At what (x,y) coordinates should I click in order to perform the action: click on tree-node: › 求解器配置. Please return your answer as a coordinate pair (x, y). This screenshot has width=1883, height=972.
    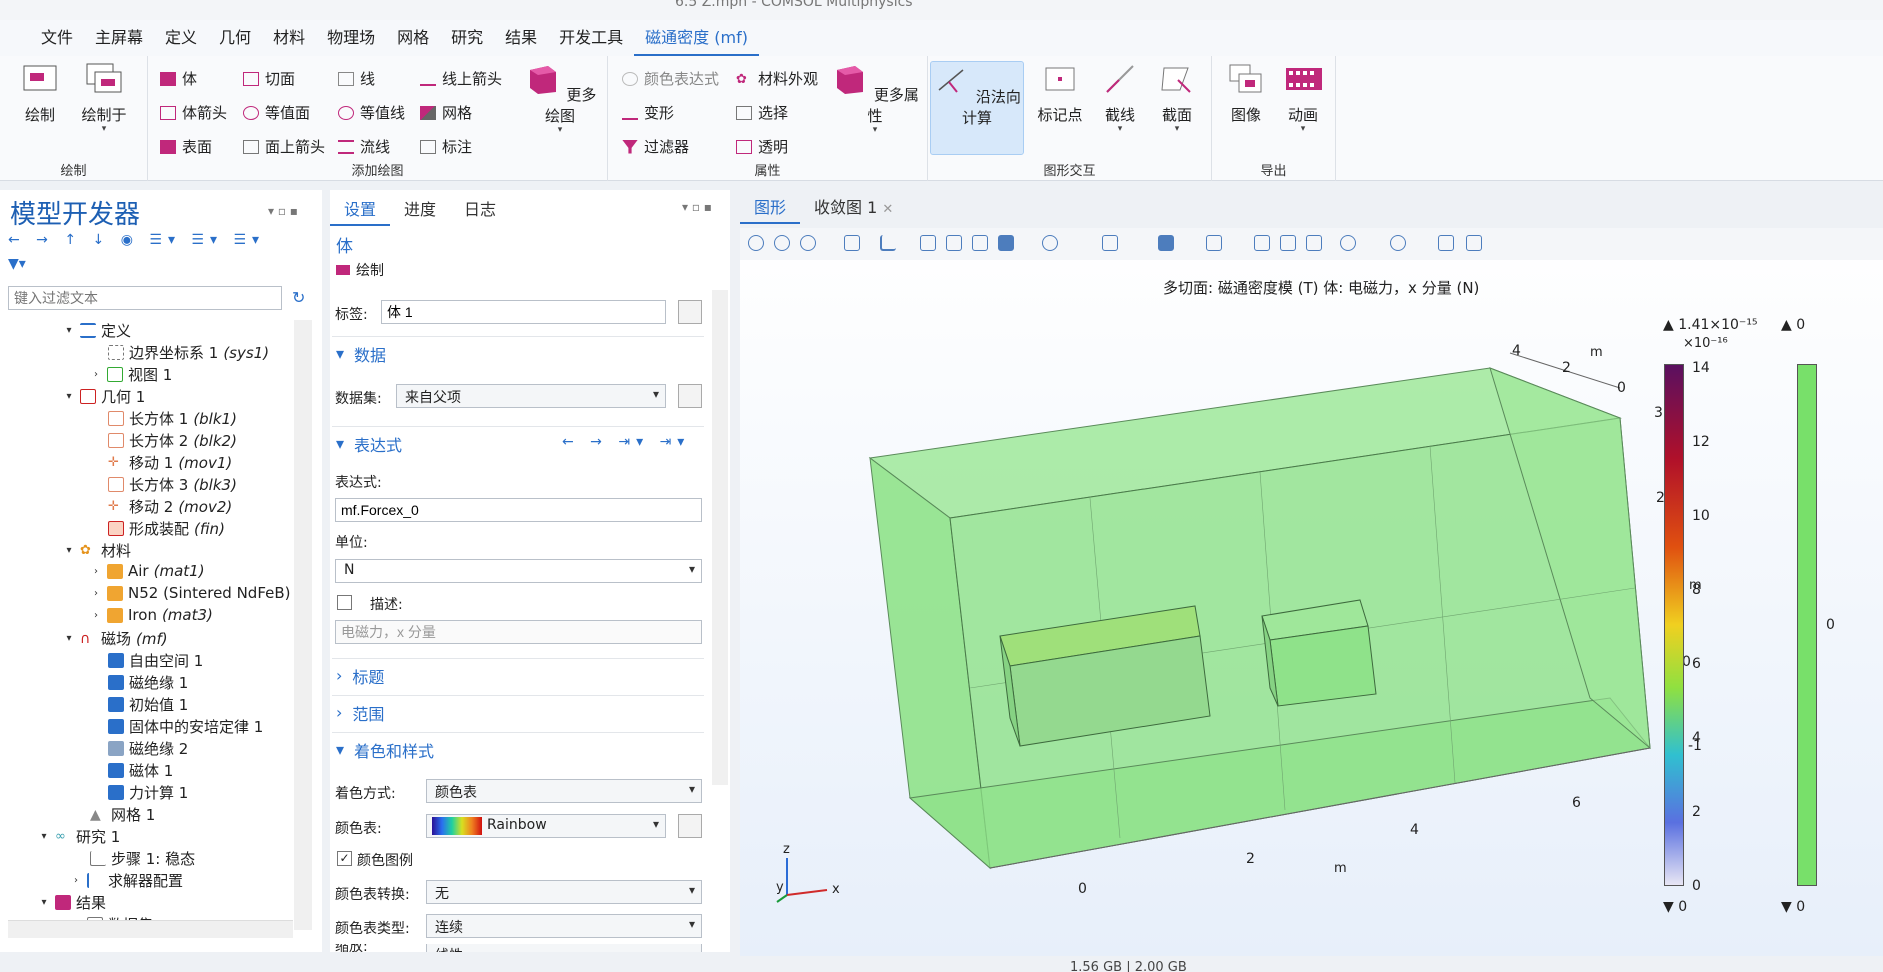
    Looking at the image, I should click on (126, 880).